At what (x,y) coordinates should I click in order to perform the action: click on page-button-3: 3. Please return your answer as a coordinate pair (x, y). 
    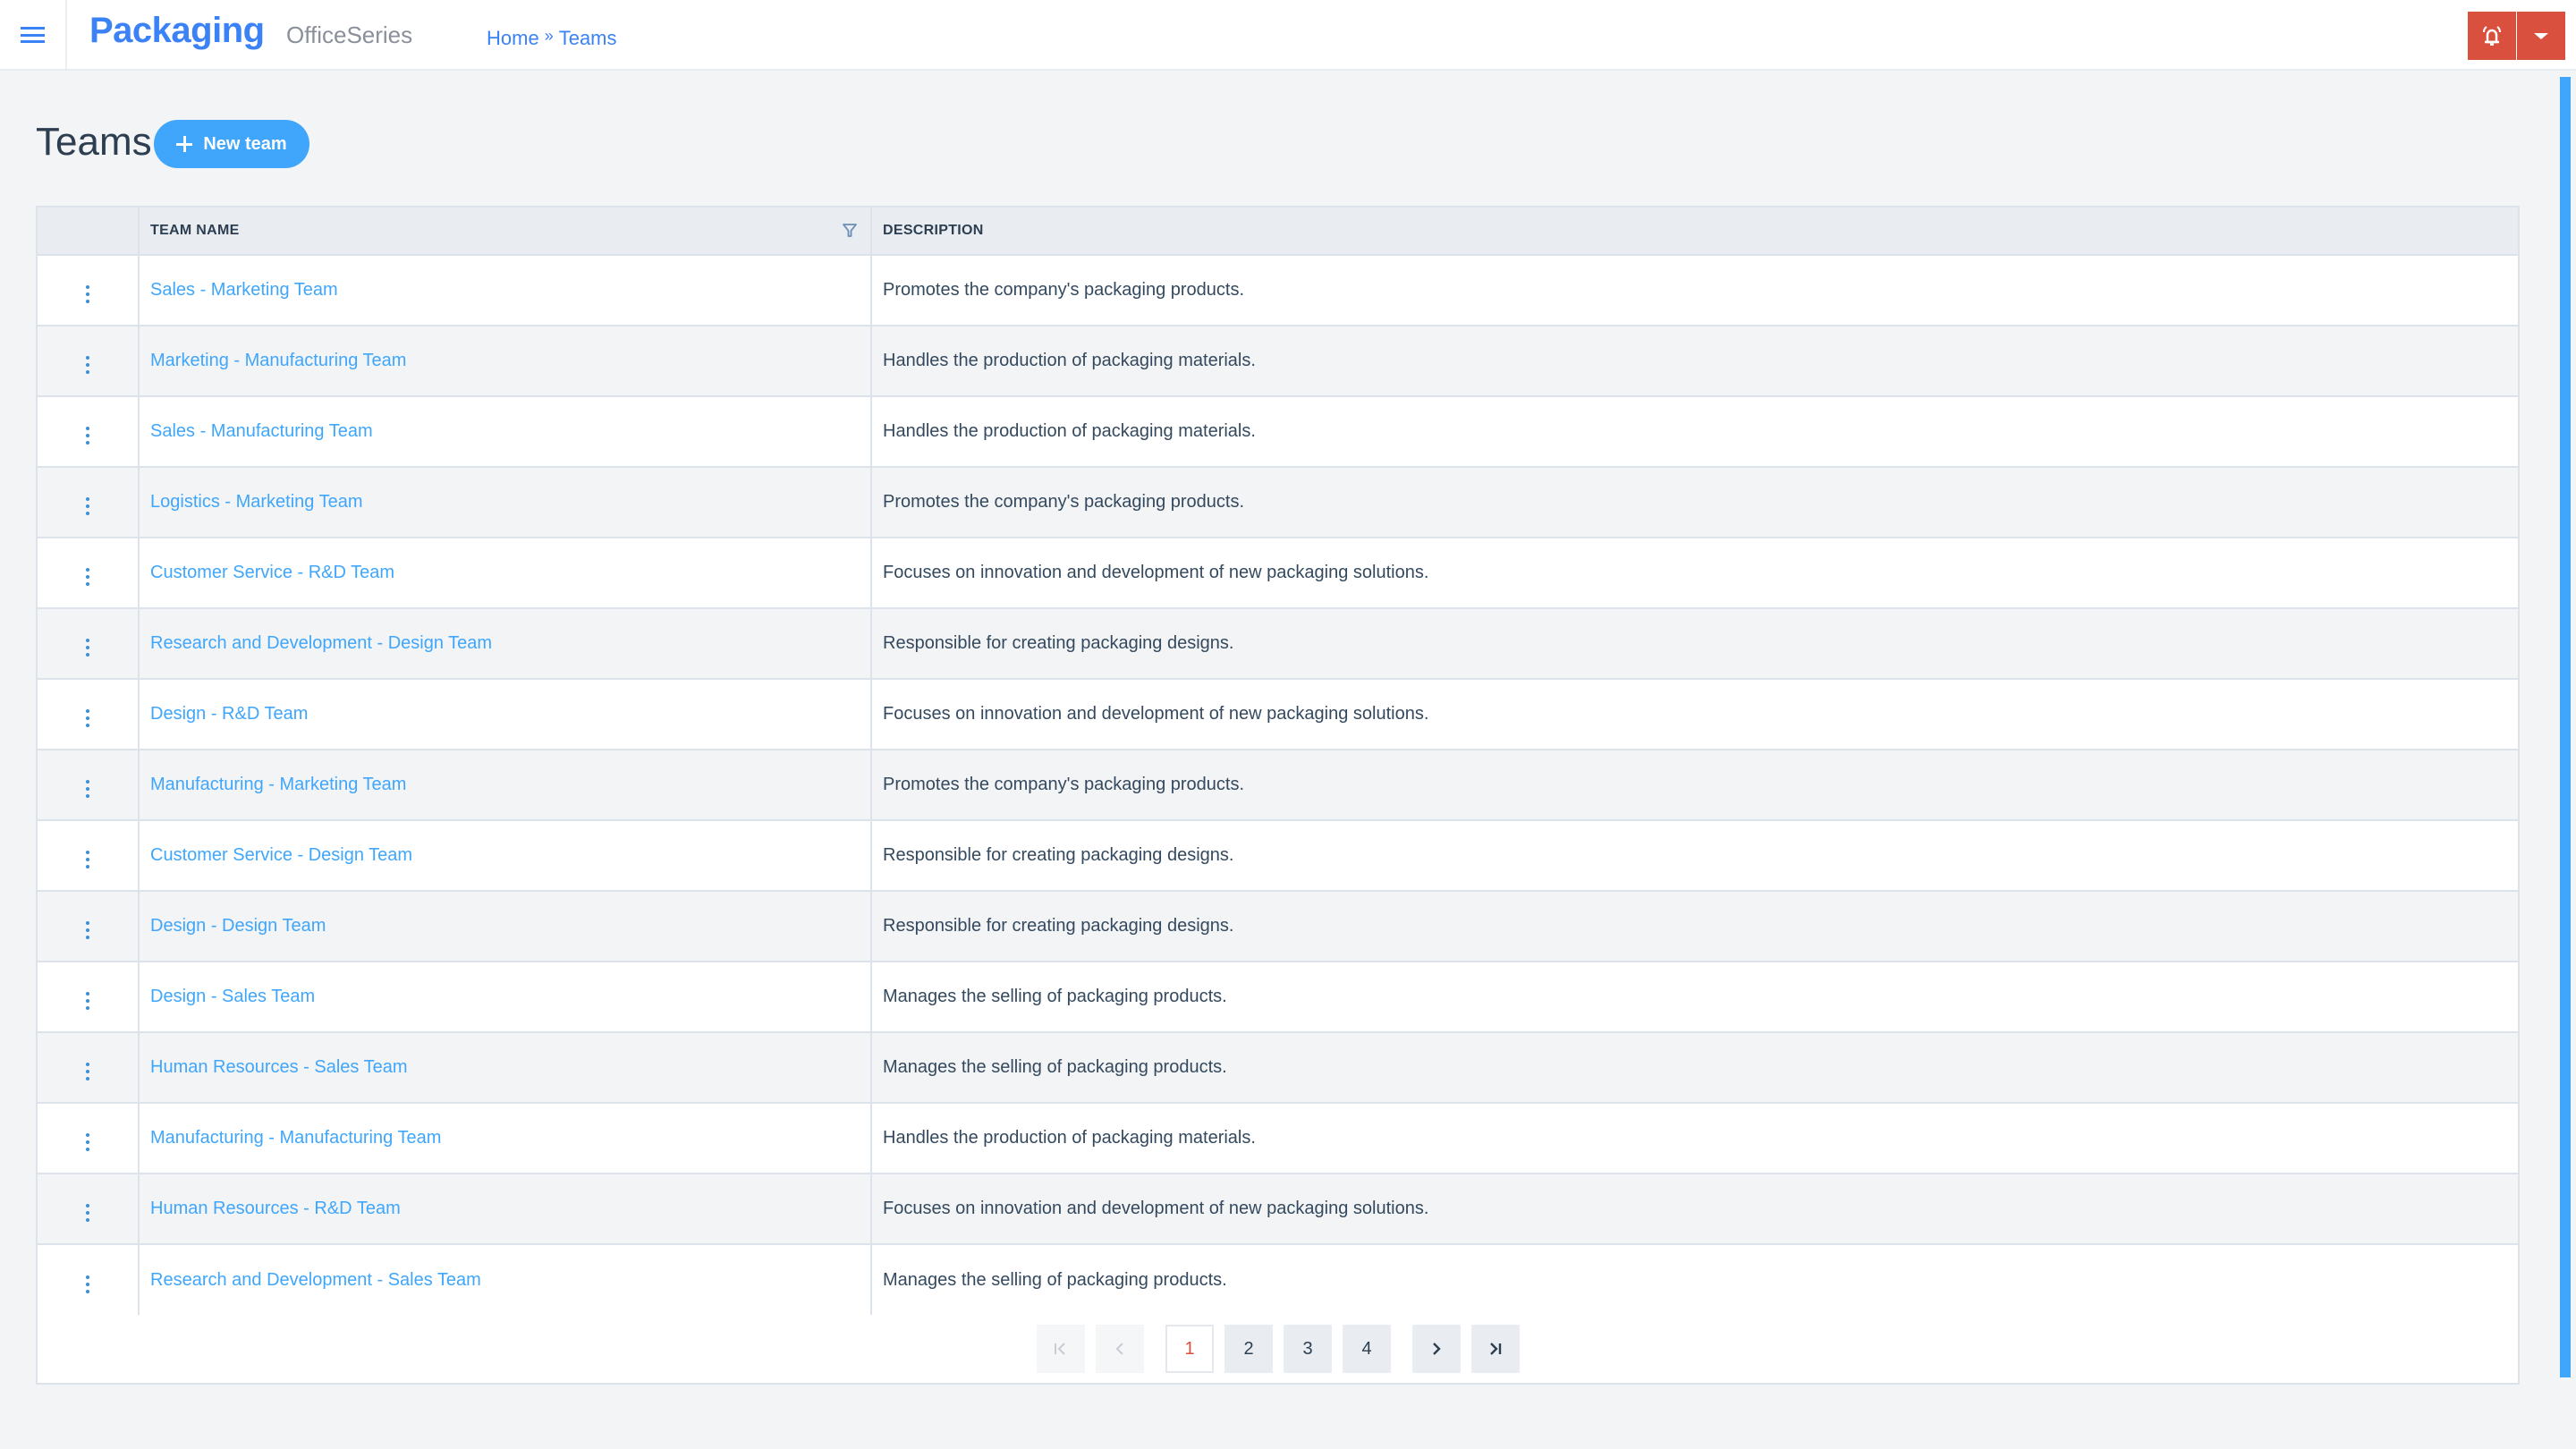
    Looking at the image, I should click on (1308, 1349).